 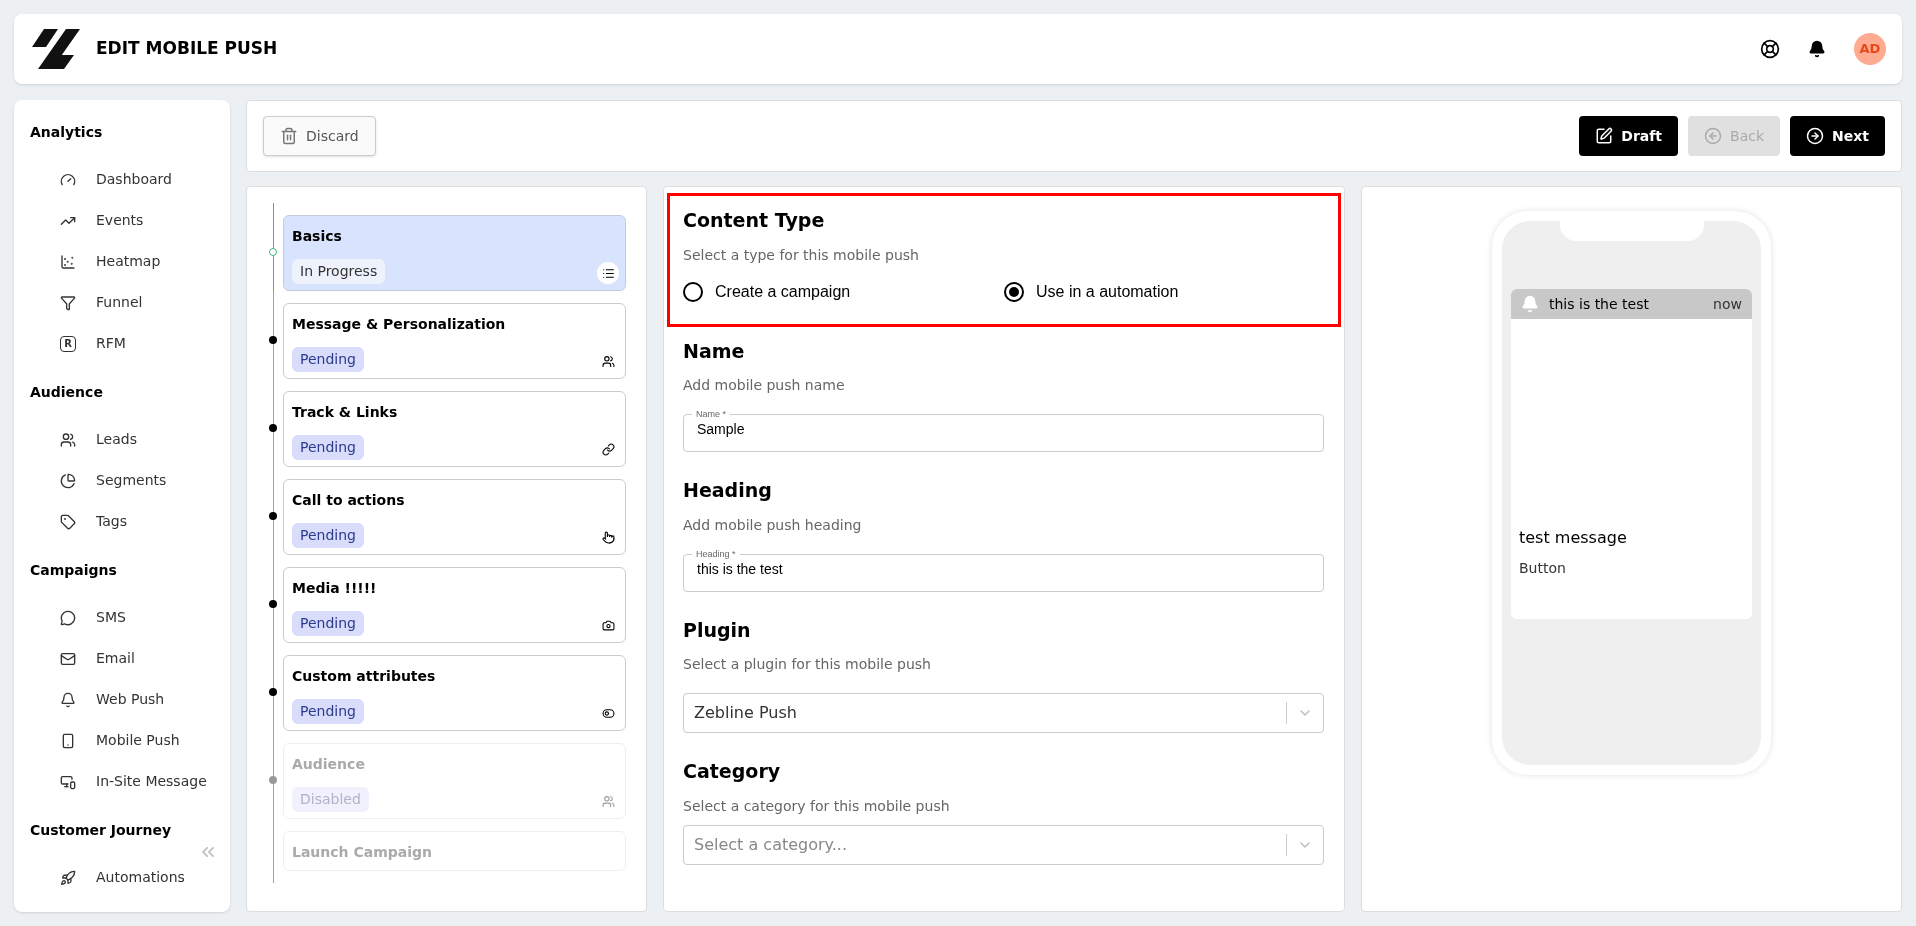 I want to click on scatter-chart-icon, so click(x=68, y=261).